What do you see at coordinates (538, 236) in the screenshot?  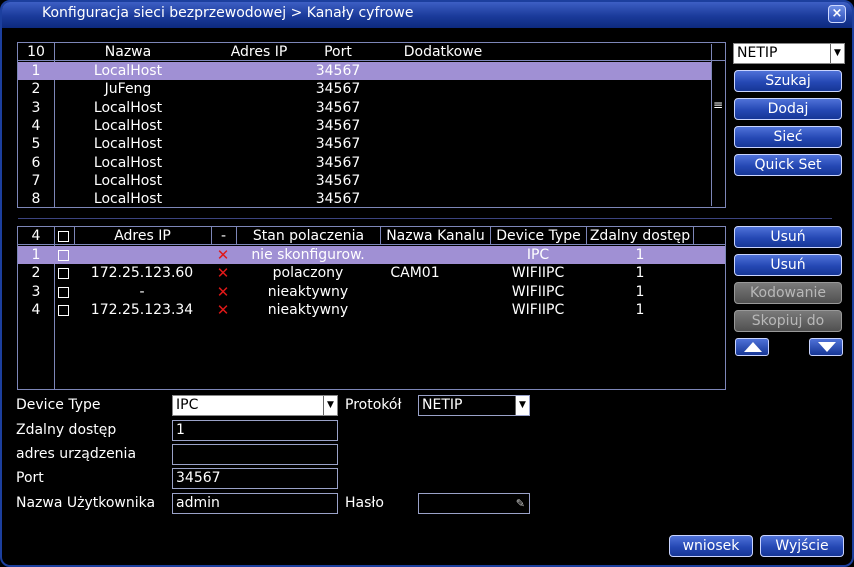 I see `header-device-type: Device Type` at bounding box center [538, 236].